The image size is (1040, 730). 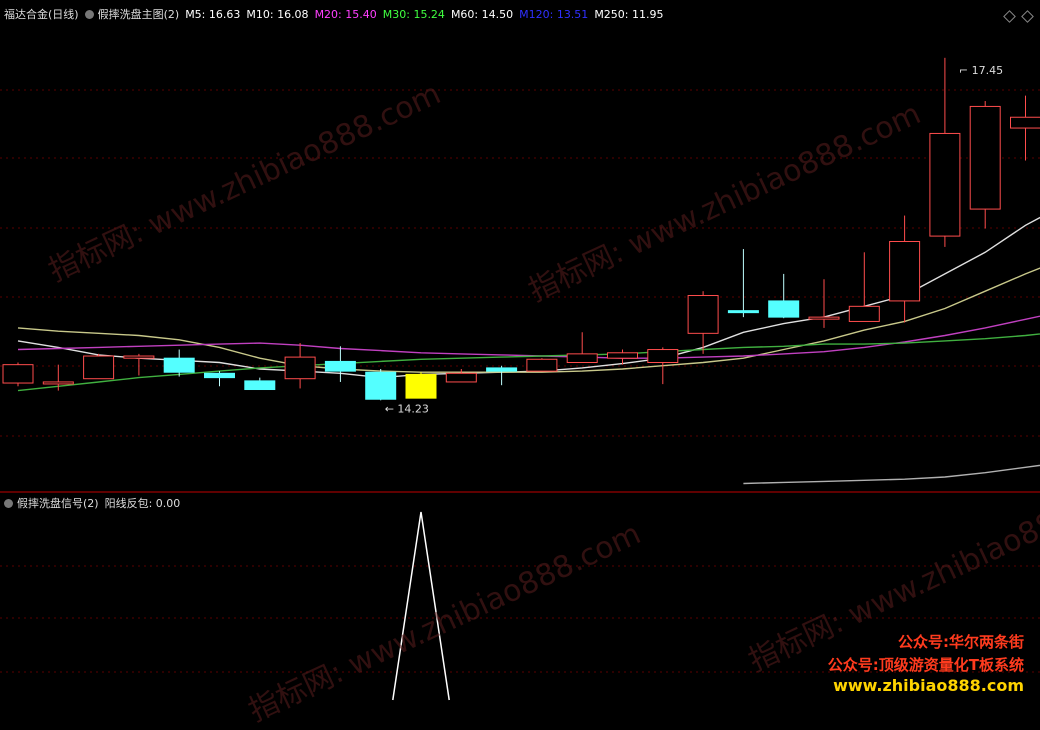 I want to click on promo-line-1: 公众号:华尔两条街, so click(x=961, y=641).